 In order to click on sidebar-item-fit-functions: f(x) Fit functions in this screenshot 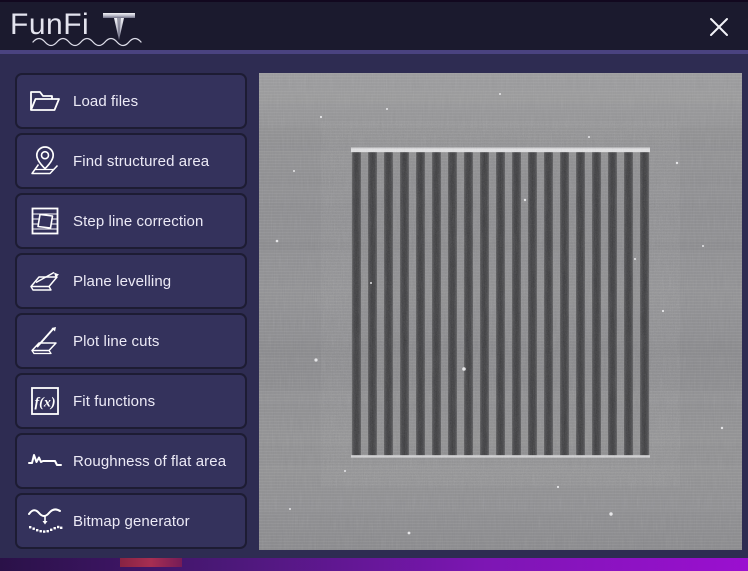, I will do `click(131, 401)`.